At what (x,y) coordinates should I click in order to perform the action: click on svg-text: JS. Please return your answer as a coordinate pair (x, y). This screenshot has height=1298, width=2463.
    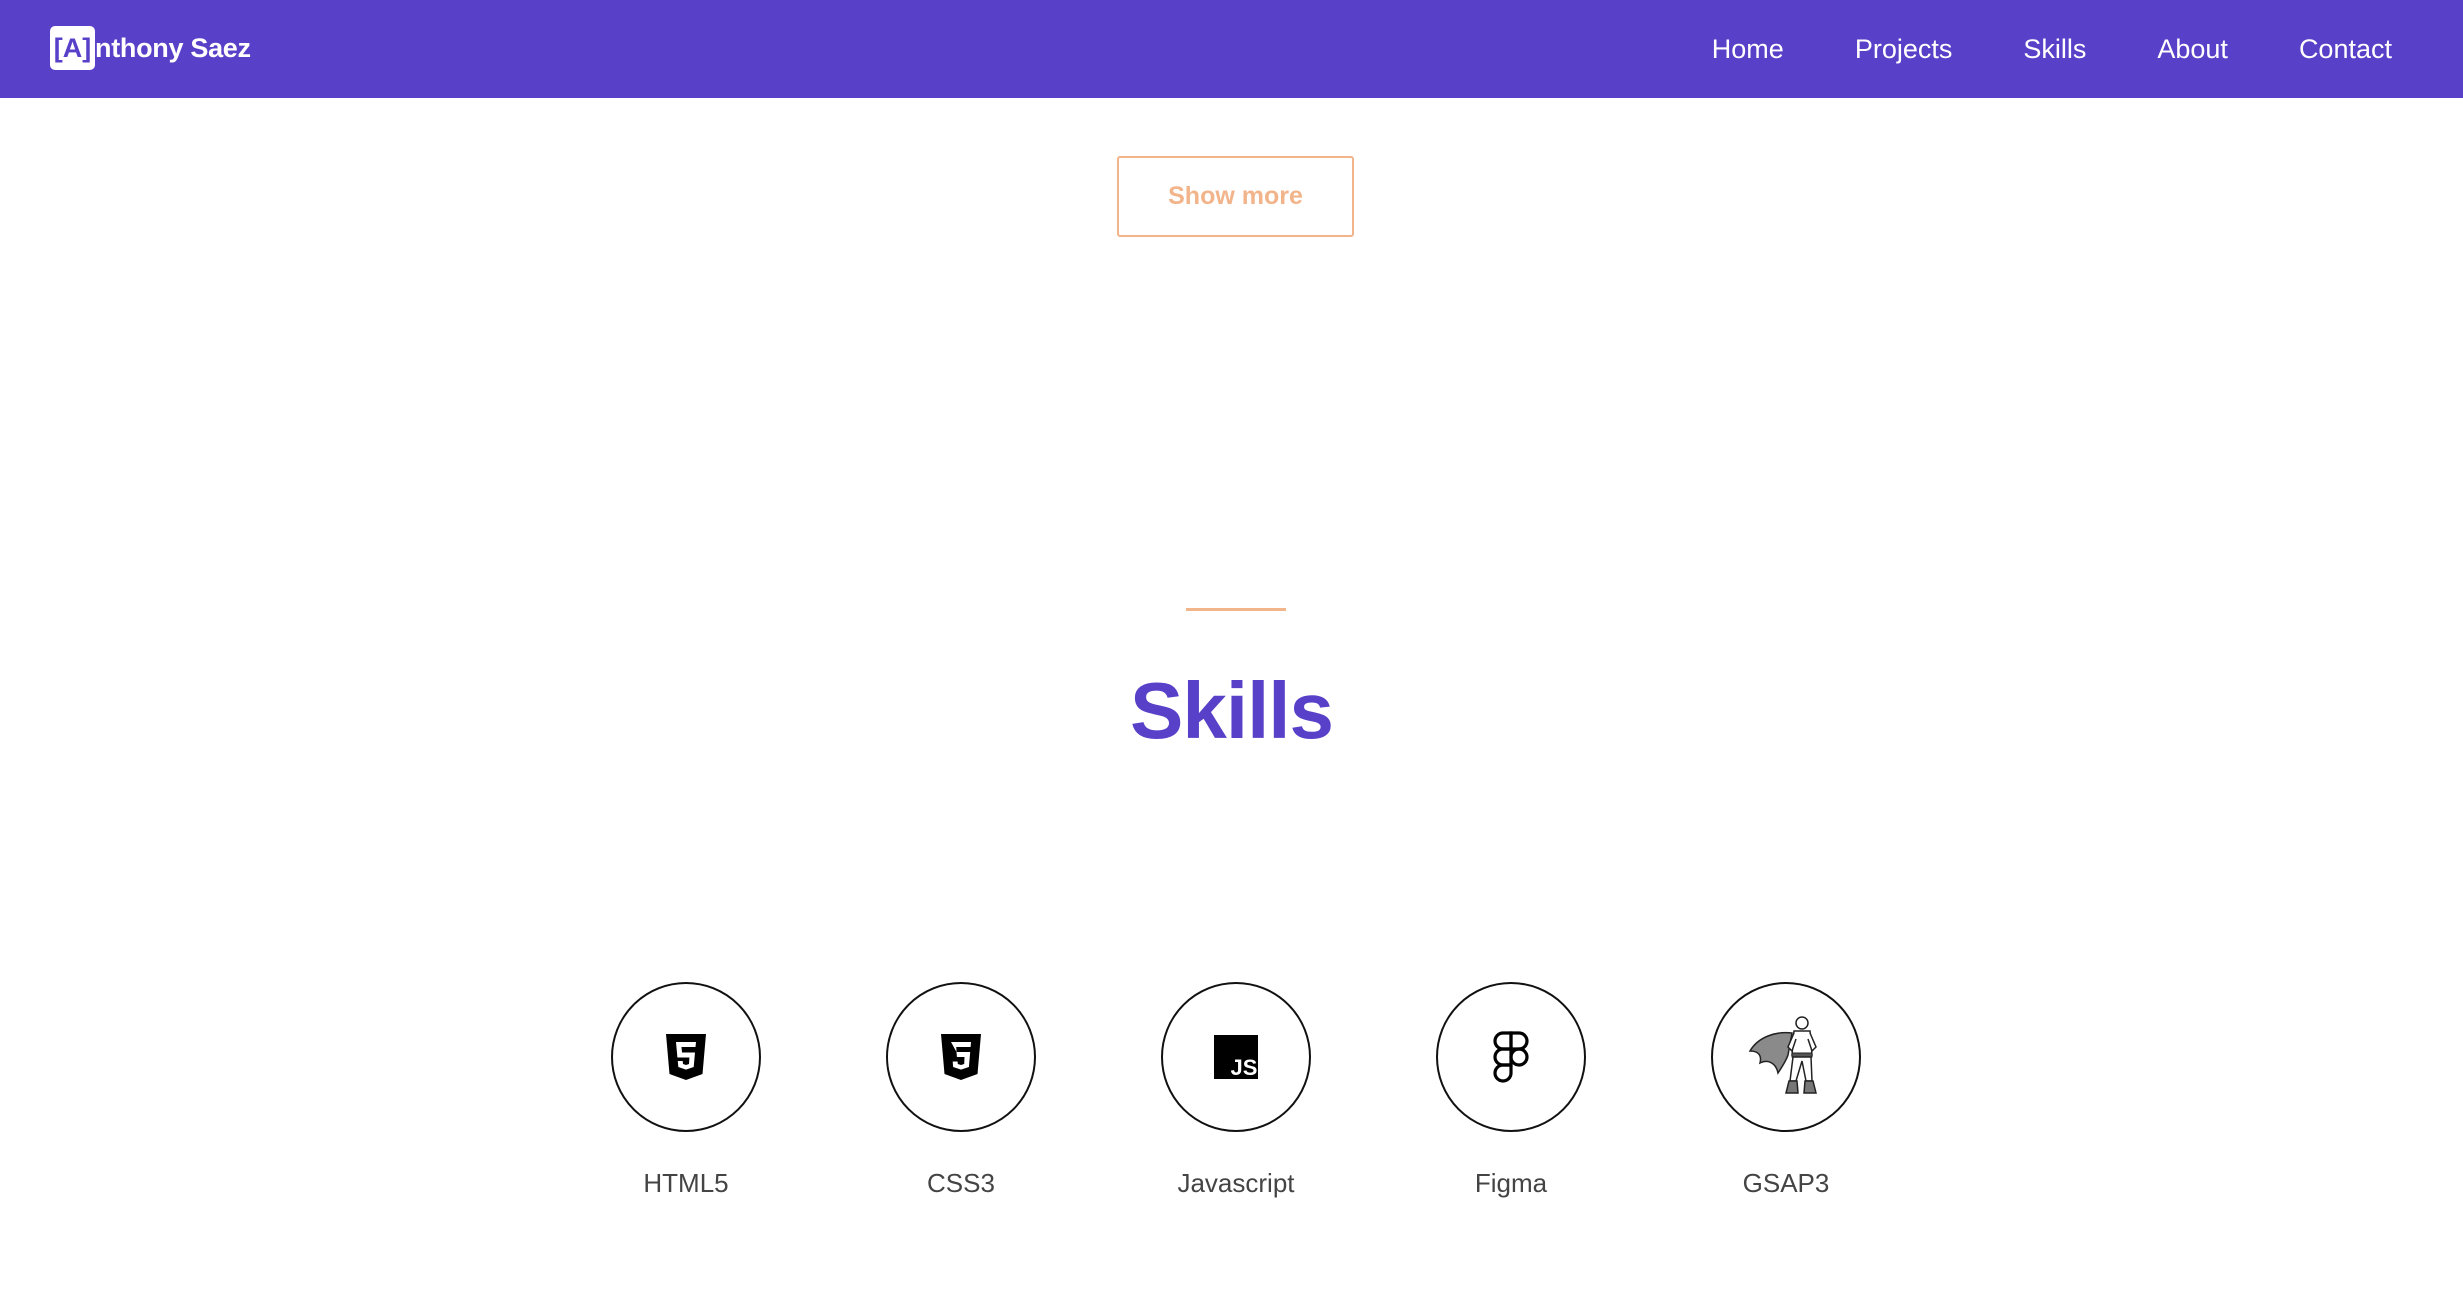
    Looking at the image, I should click on (1244, 1067).